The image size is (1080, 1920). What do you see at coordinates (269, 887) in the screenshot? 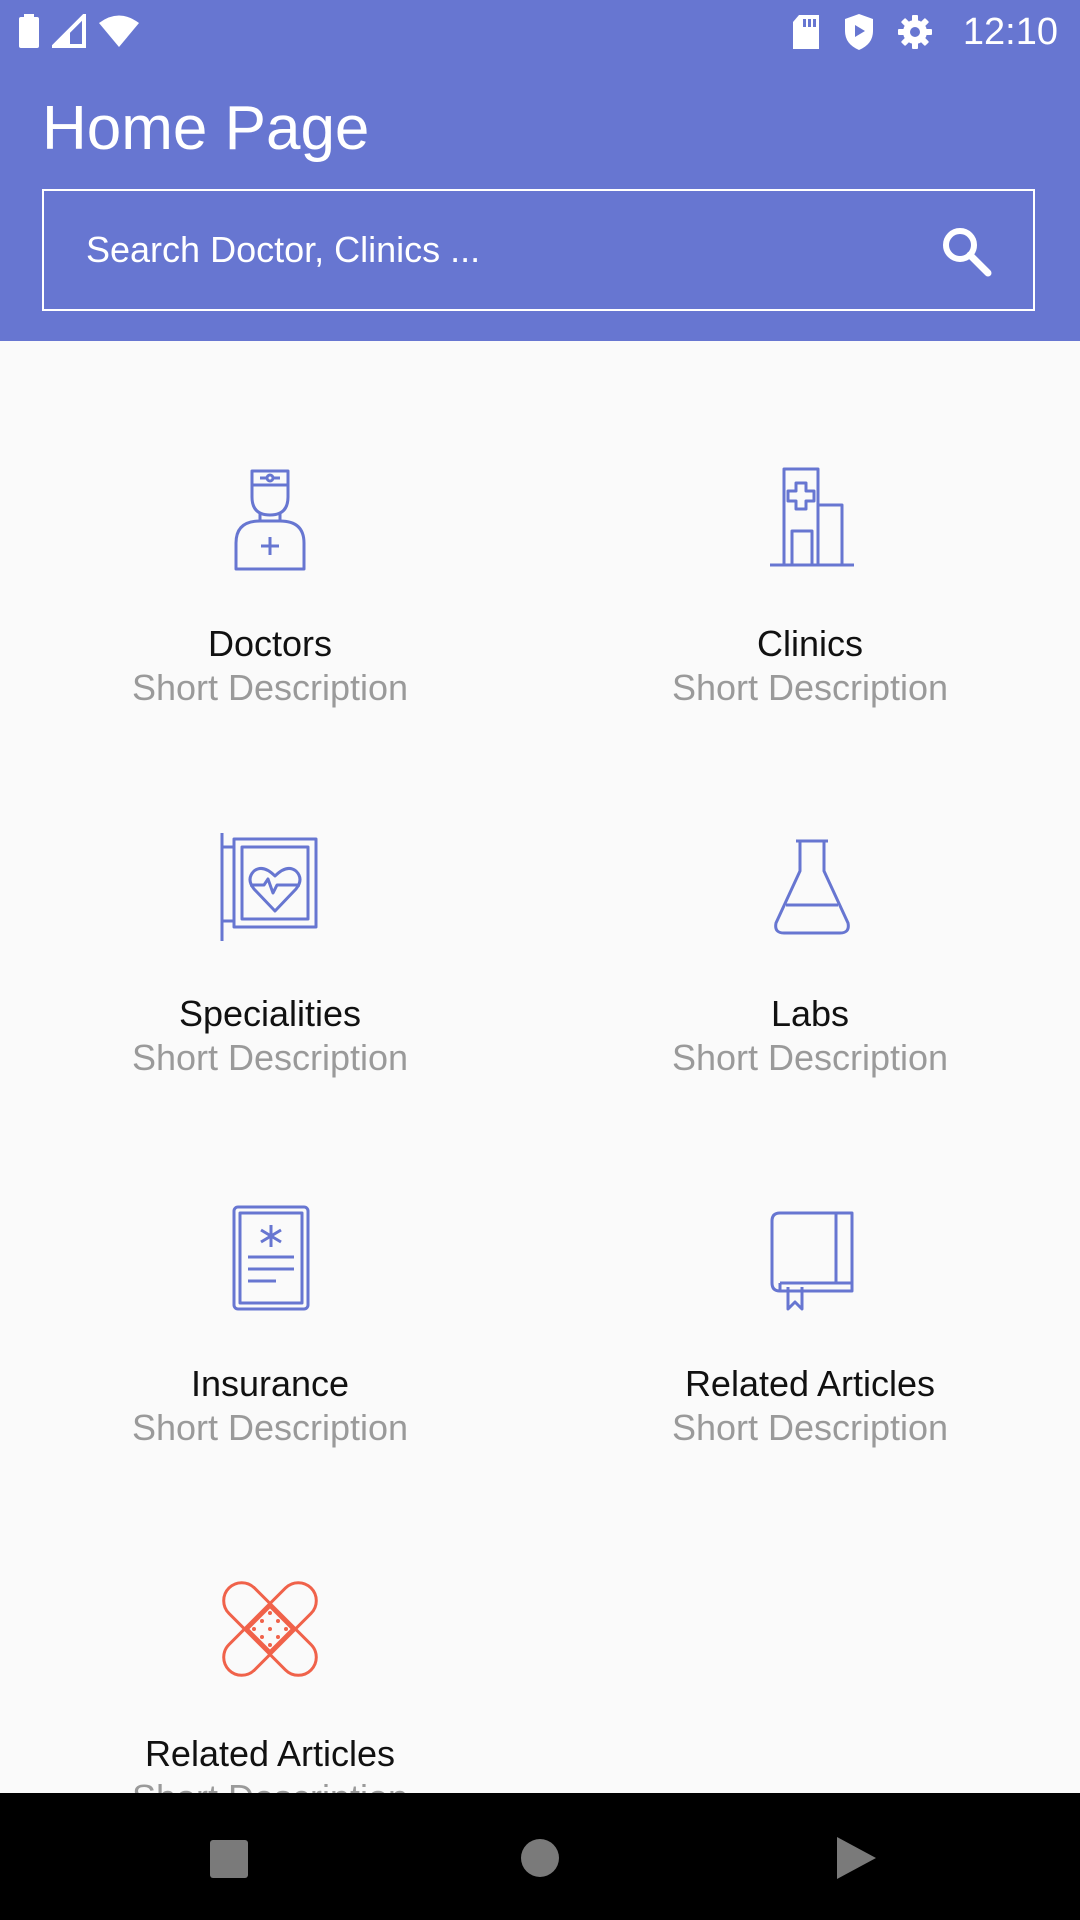
I see `heart-sign-icon` at bounding box center [269, 887].